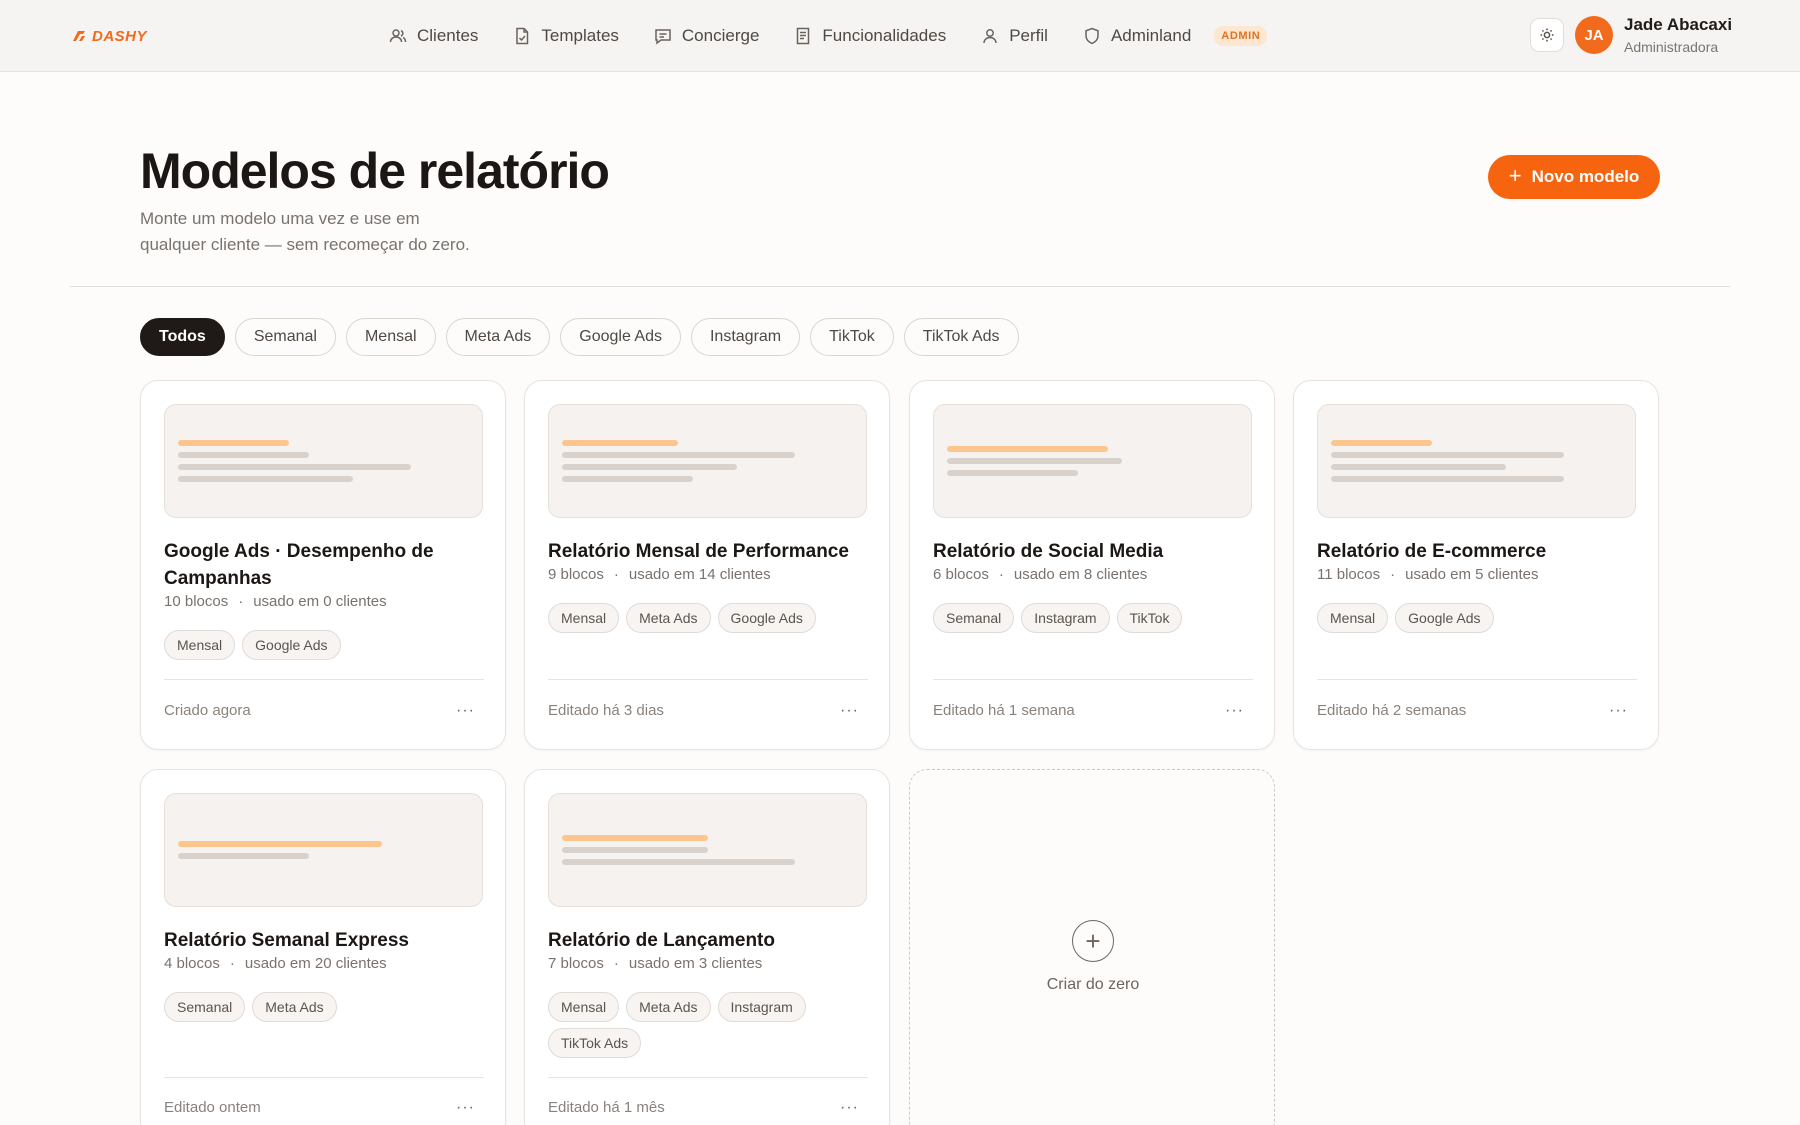  What do you see at coordinates (1040, 574) in the screenshot?
I see `template-meta: 6 blocos · usado em 8 clientes` at bounding box center [1040, 574].